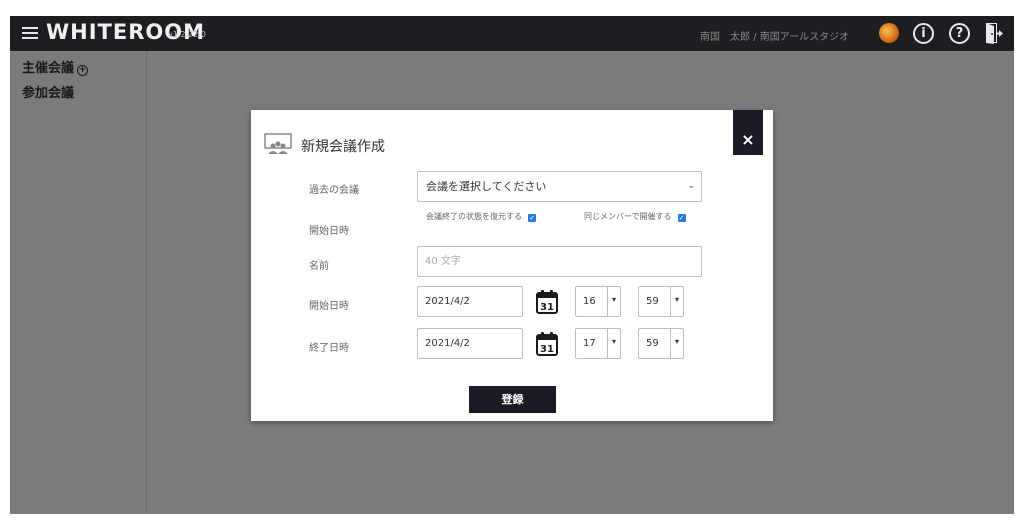  What do you see at coordinates (486, 186) in the screenshot?
I see `past-meeting-value: 会議を選択してください` at bounding box center [486, 186].